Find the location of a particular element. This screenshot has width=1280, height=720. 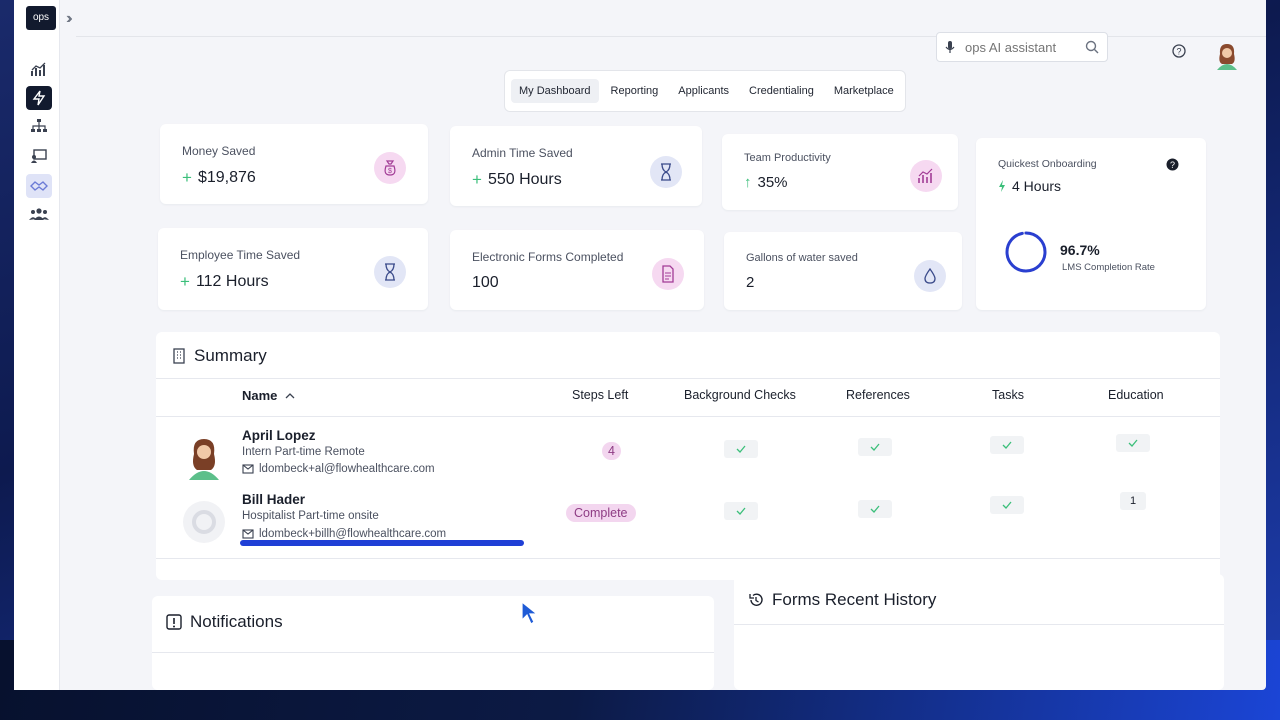

tab-my-dashboard: My Dashboard is located at coordinates (555, 91).